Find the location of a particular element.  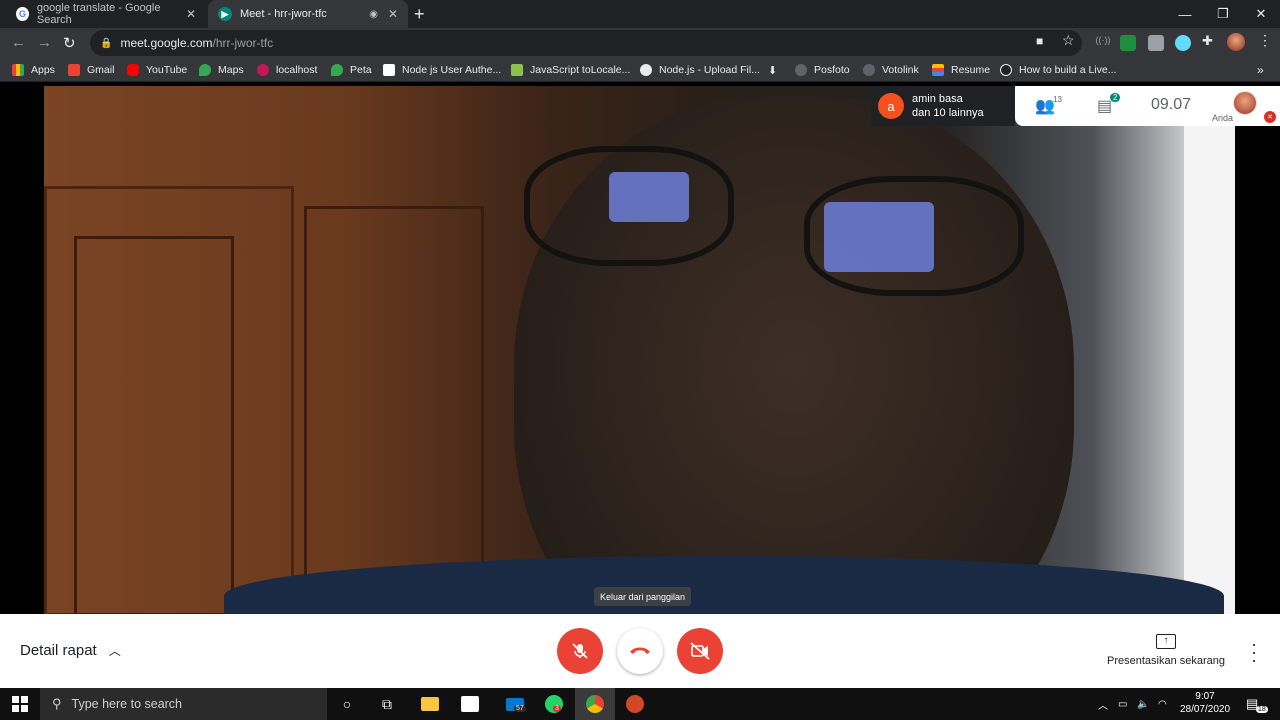

react-devtools-icon is located at coordinates (1183, 43).